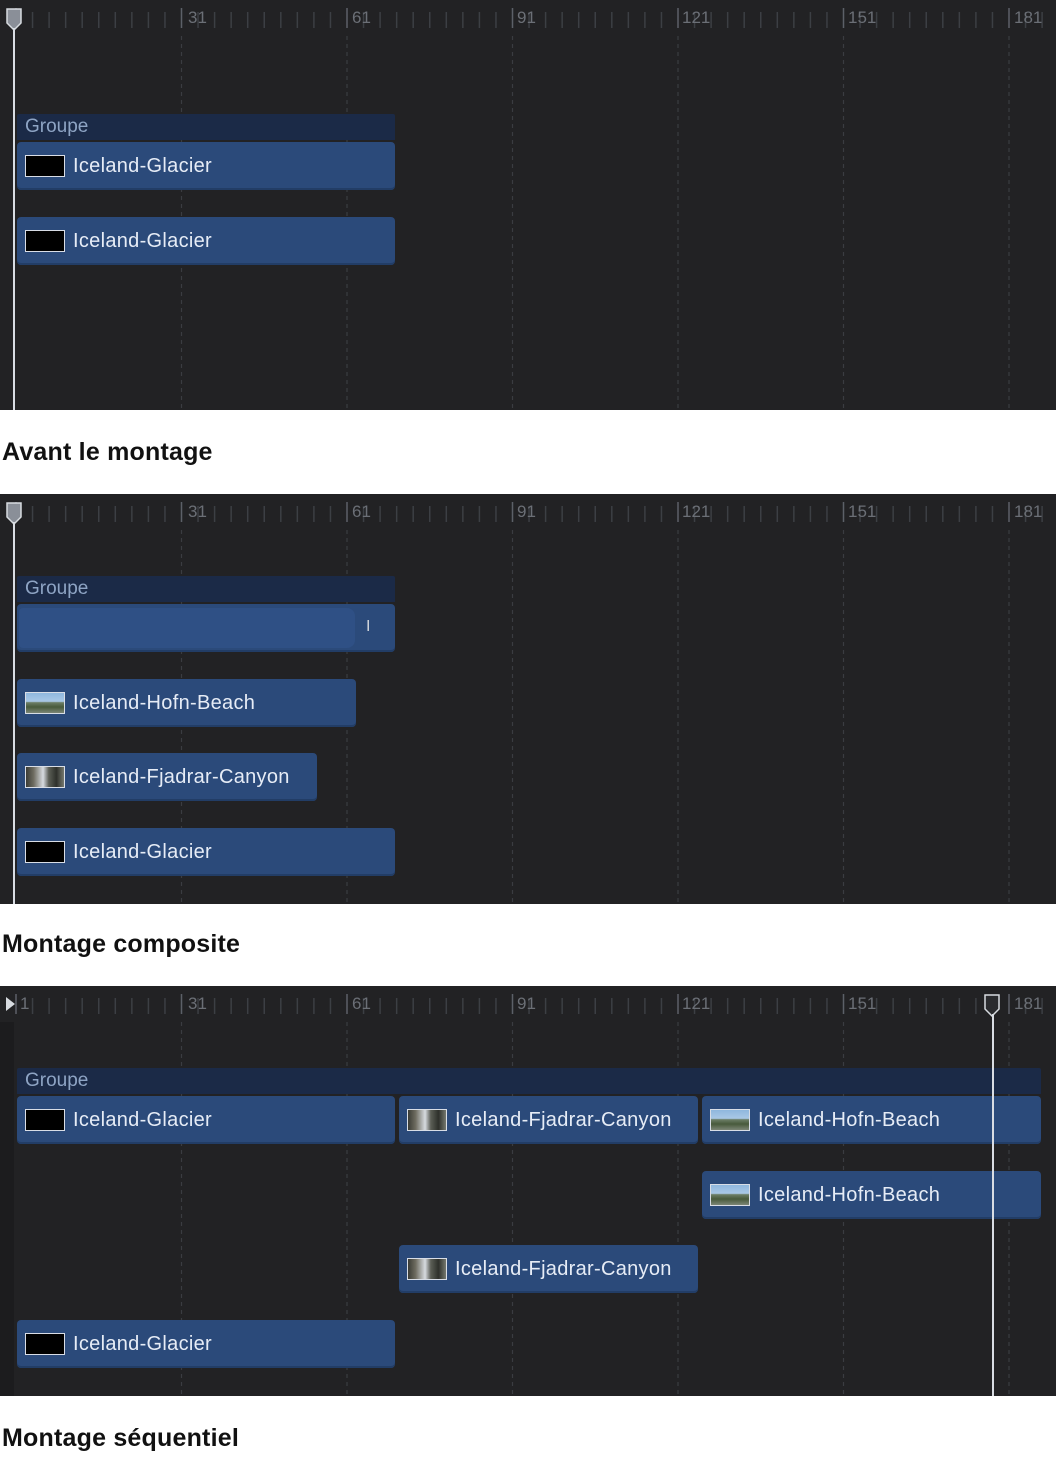  I want to click on caption-sequential: Montage séquentiel, so click(120, 1438).